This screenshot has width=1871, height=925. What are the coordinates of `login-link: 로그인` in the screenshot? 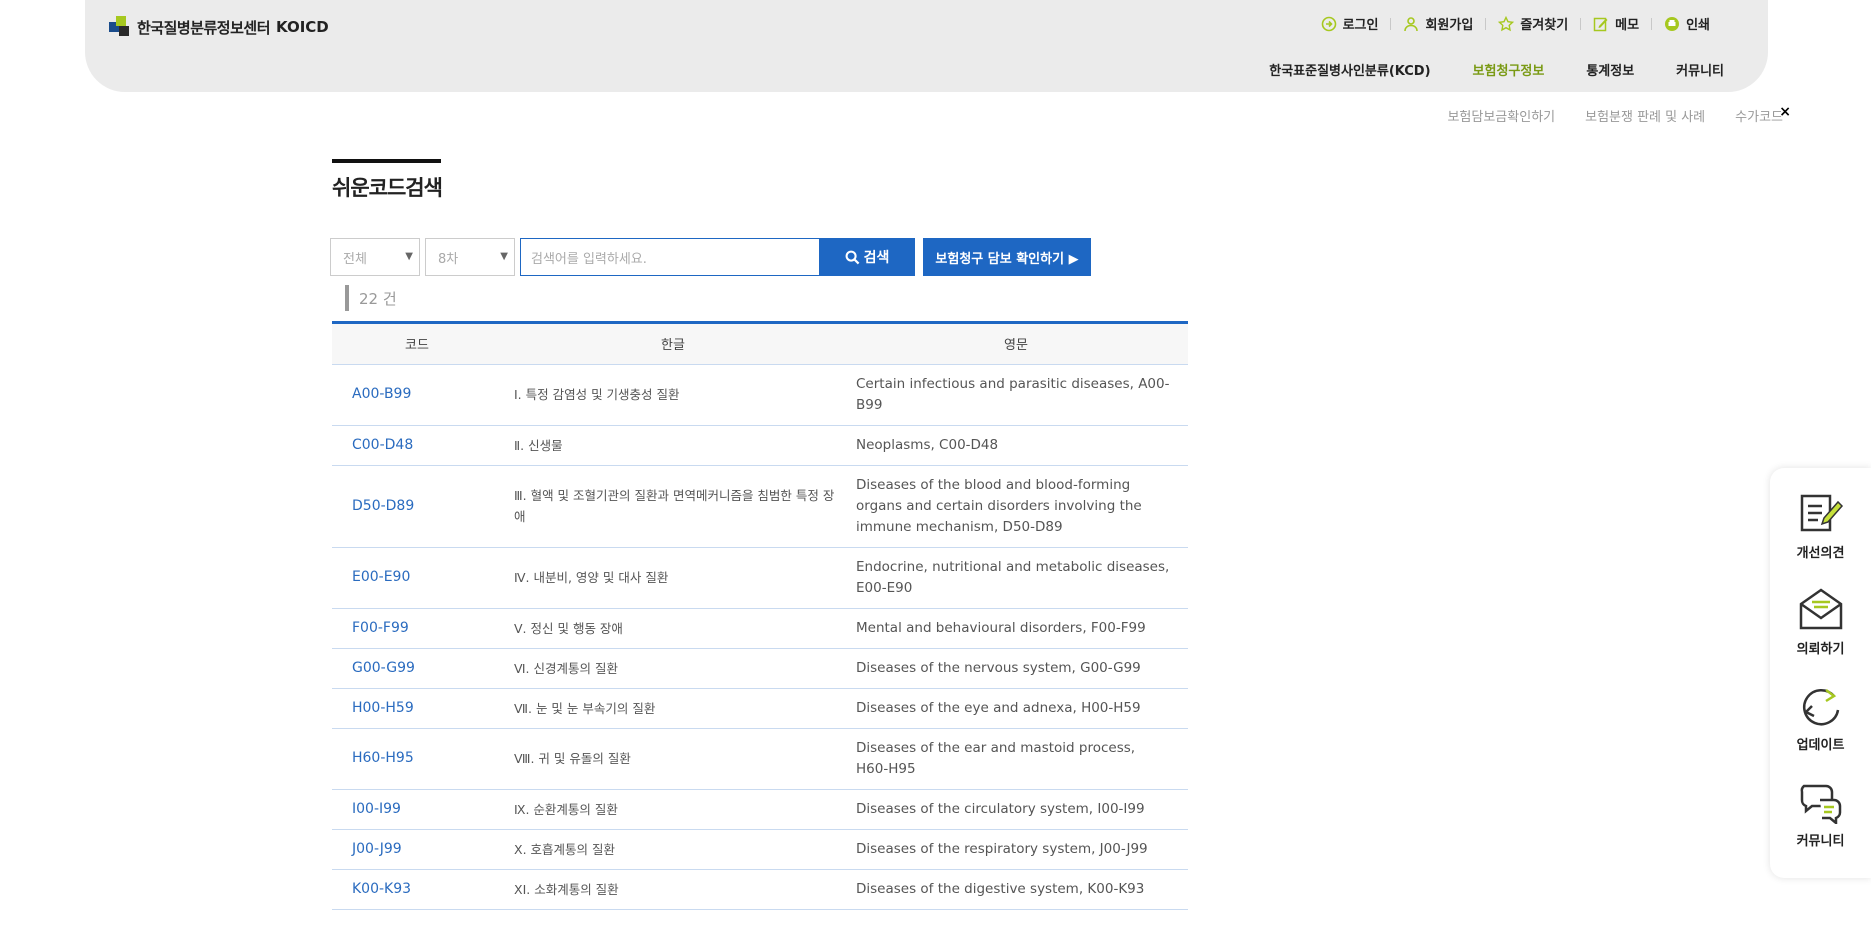 It's located at (1350, 23).